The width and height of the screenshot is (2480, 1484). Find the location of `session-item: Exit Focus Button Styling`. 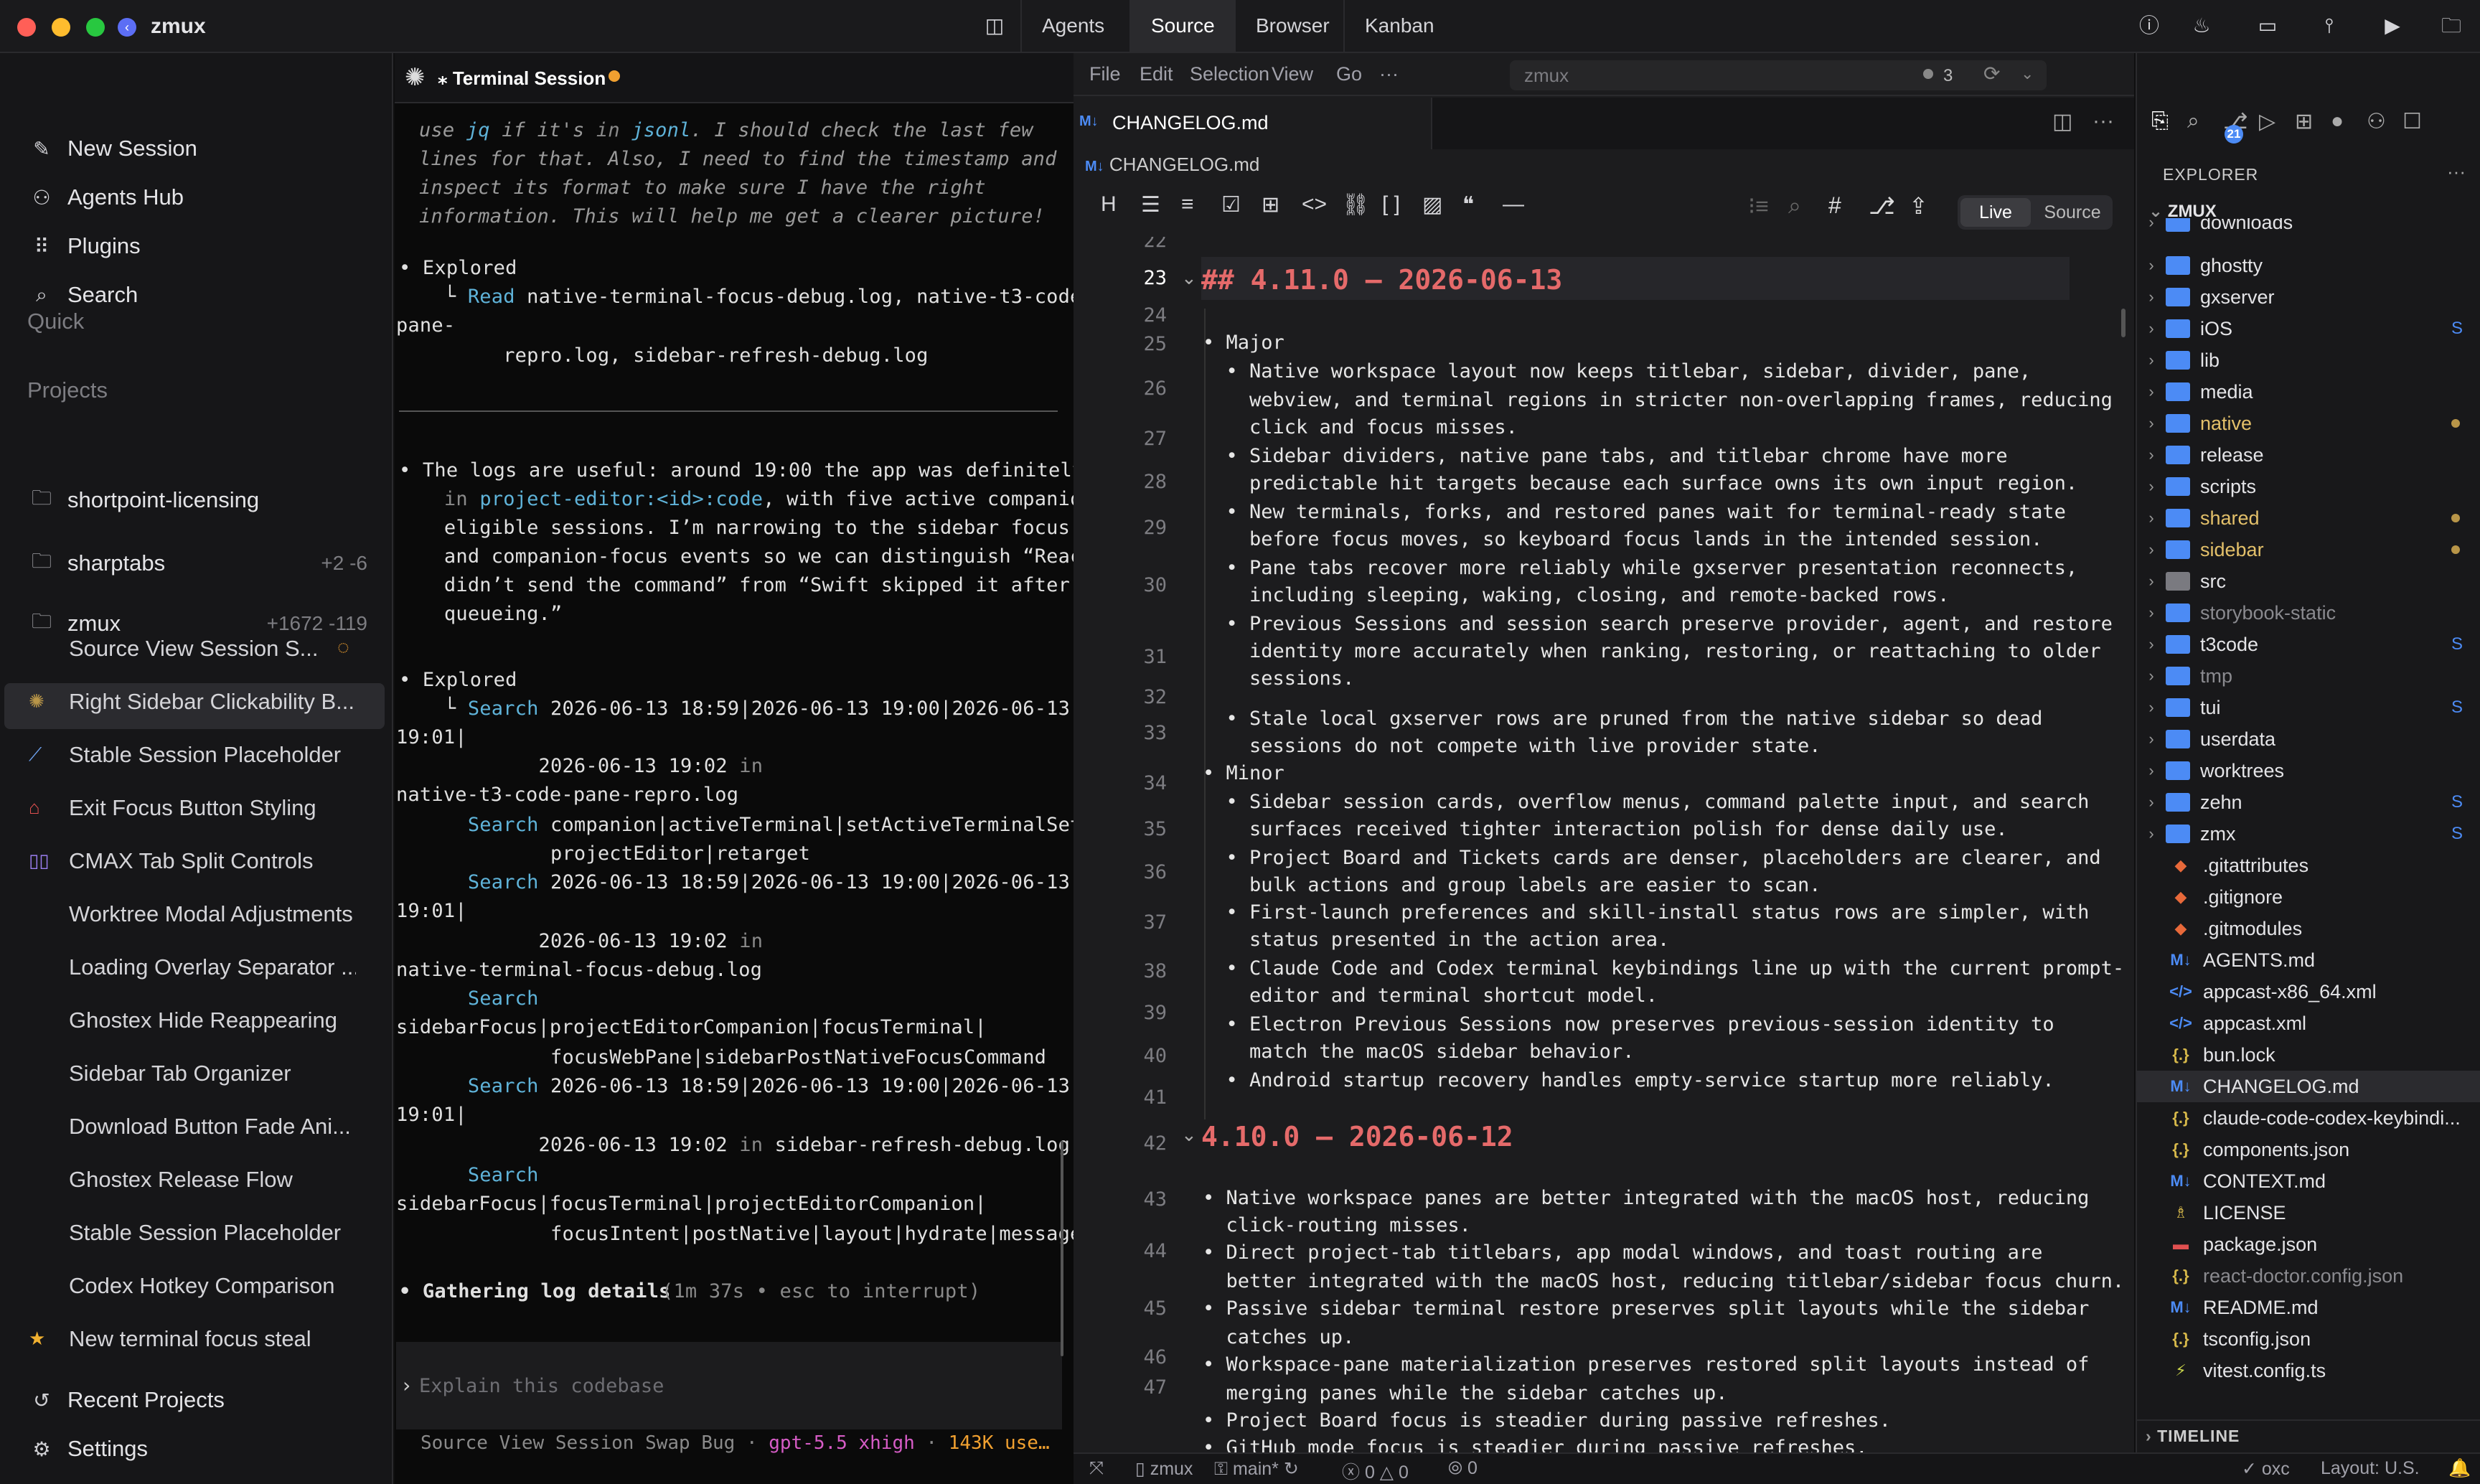

session-item: Exit Focus Button Styling is located at coordinates (212, 808).